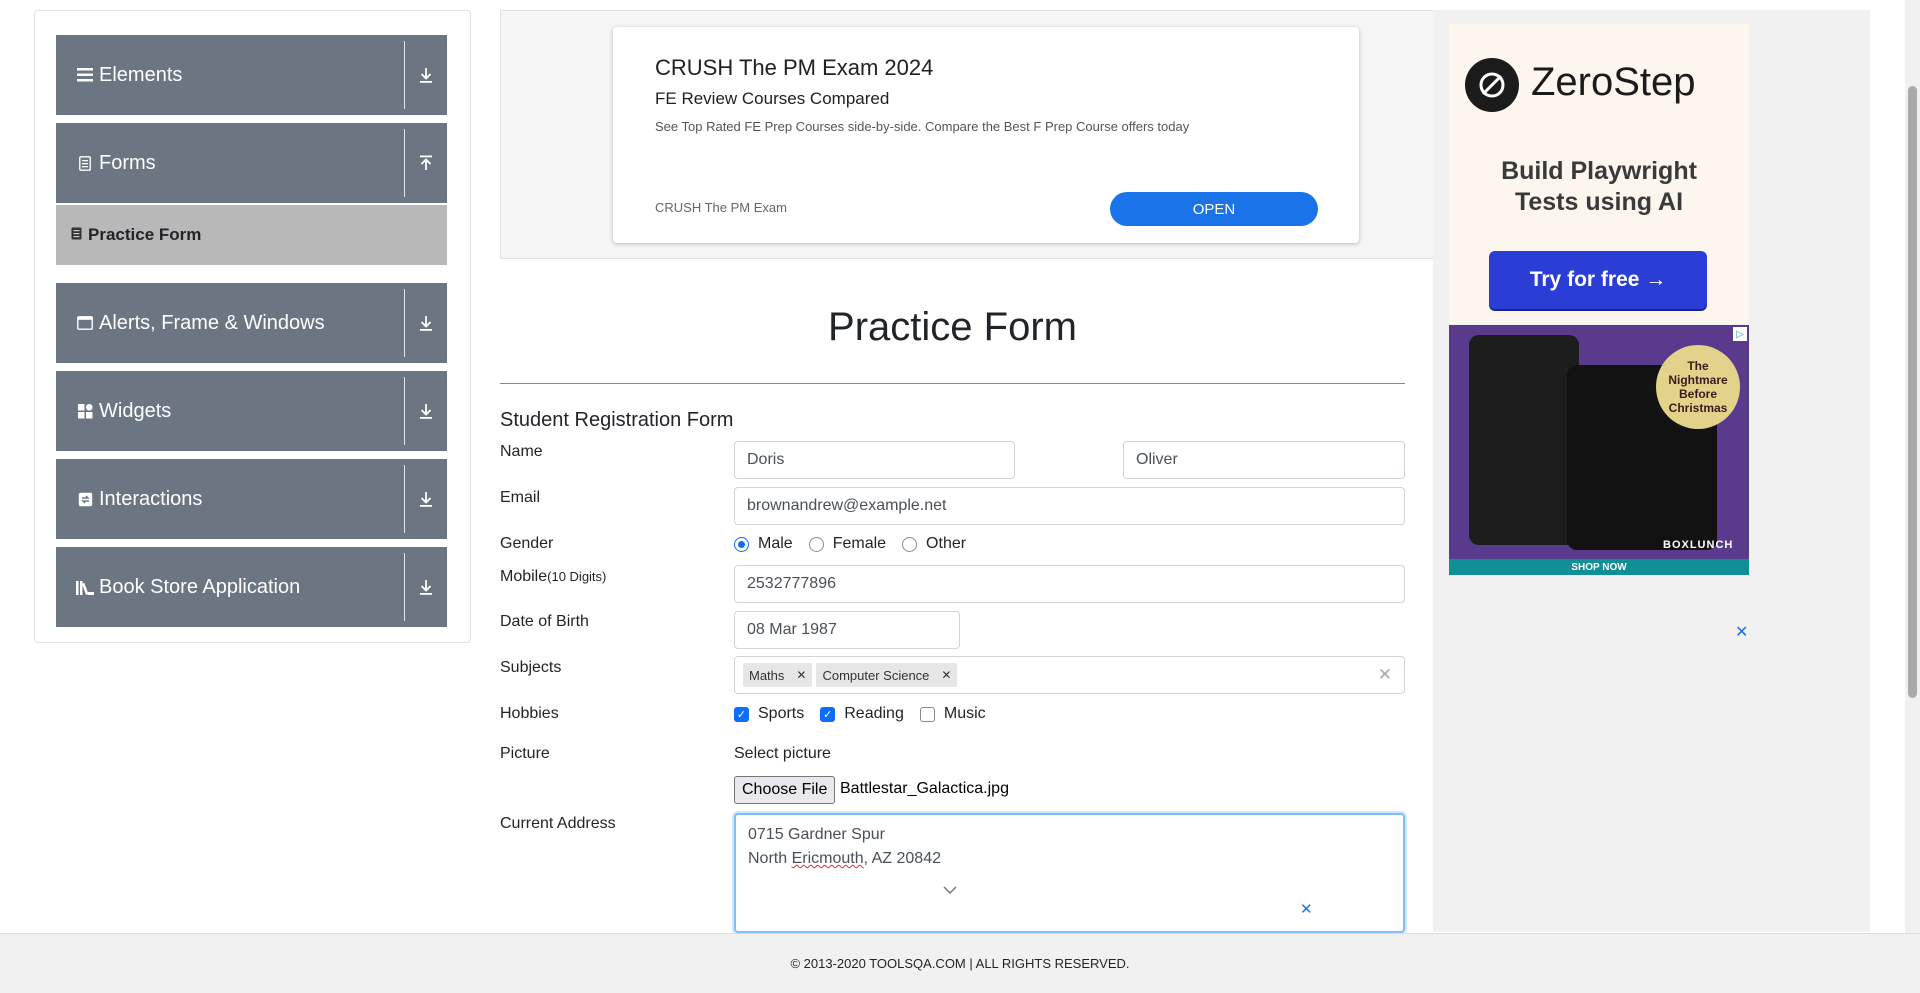 Image resolution: width=1920 pixels, height=993 pixels. What do you see at coordinates (1912, 392) in the screenshot?
I see `scrollbar-thumb` at bounding box center [1912, 392].